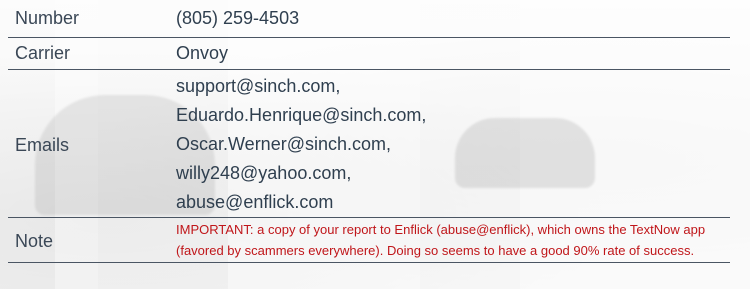 This screenshot has width=750, height=289. Describe the element at coordinates (202, 53) in the screenshot. I see `value-carrier: Onvoy` at that location.